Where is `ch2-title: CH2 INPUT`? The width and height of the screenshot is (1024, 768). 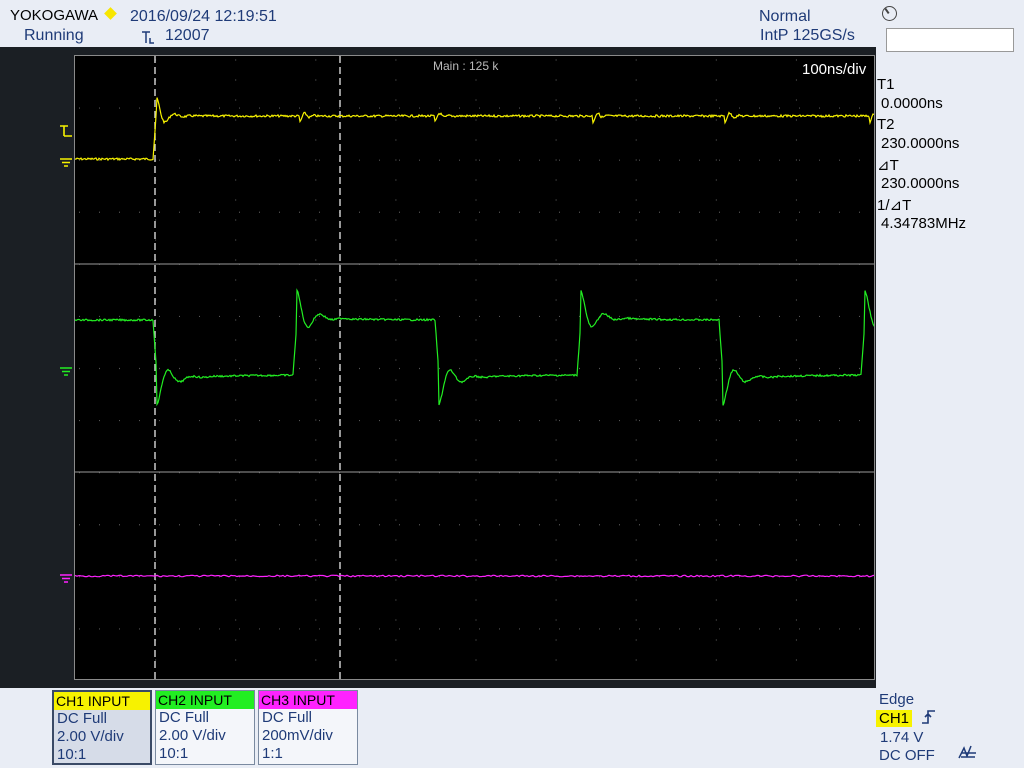
ch2-title: CH2 INPUT is located at coordinates (205, 700).